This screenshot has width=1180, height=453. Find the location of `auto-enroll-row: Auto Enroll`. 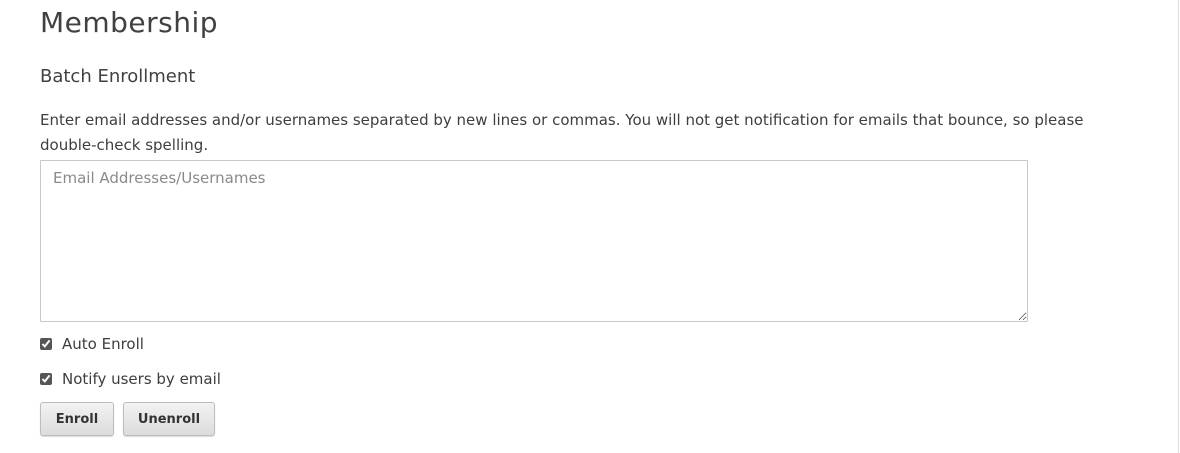

auto-enroll-row: Auto Enroll is located at coordinates (92, 344).